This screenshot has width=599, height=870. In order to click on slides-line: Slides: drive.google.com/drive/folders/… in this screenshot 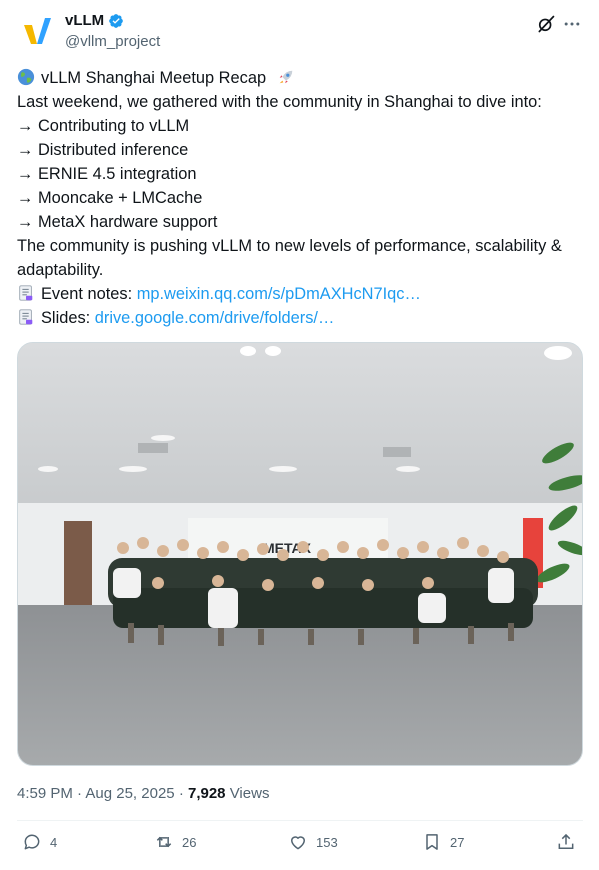, I will do `click(302, 318)`.